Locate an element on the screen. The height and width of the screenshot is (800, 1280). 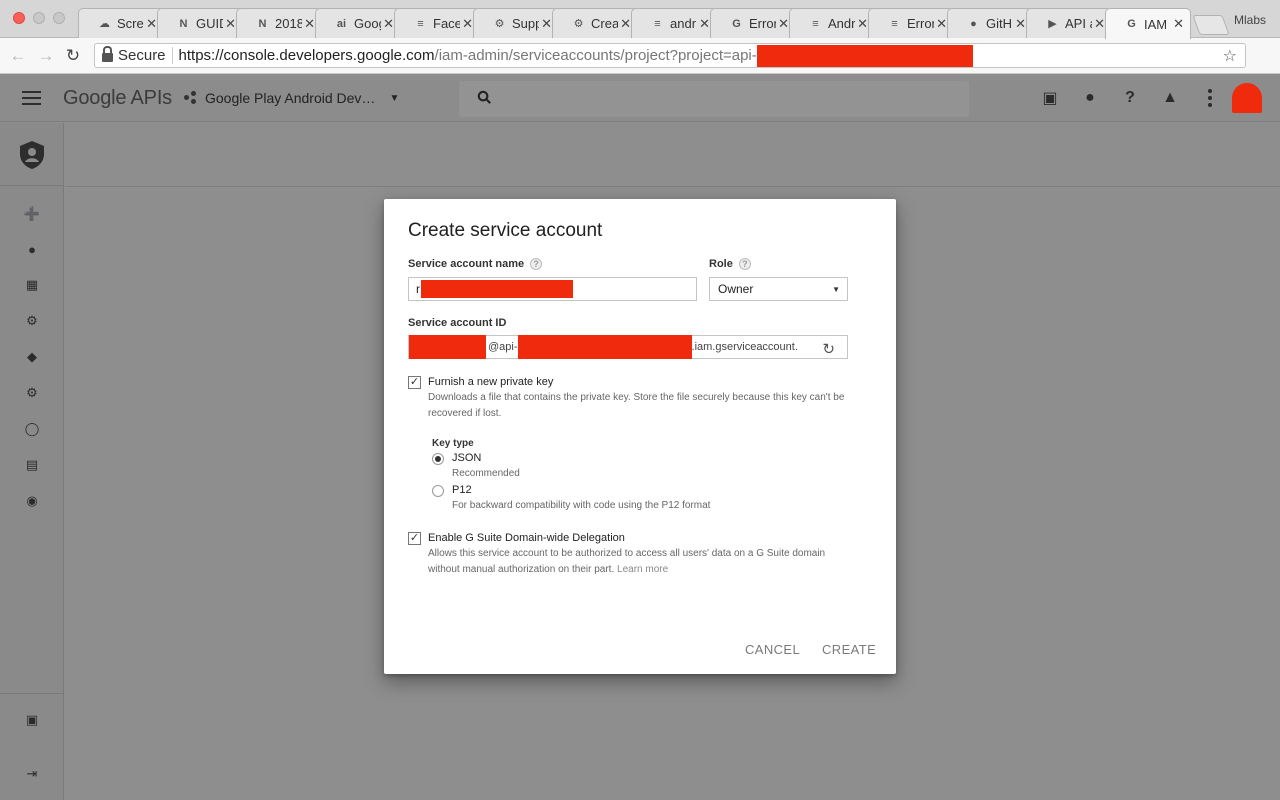
security-shield-icon: ◯ is located at coordinates (32, 429).